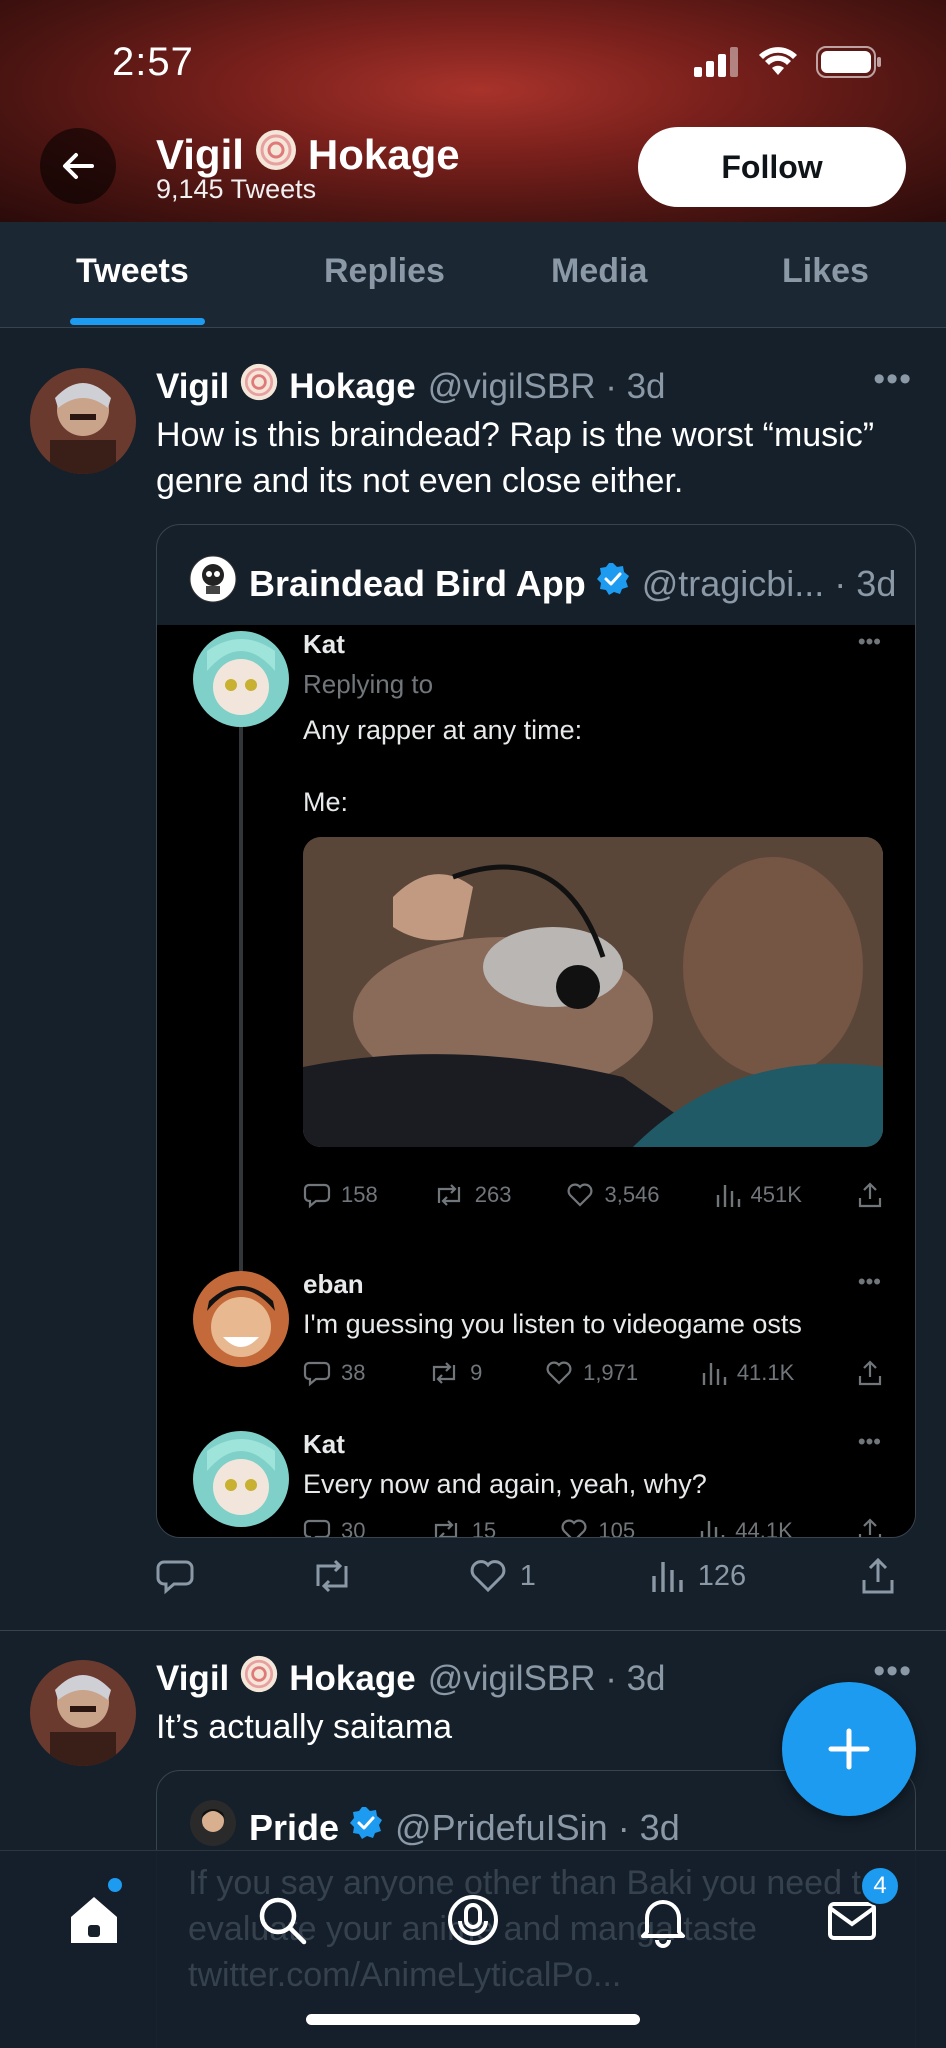  I want to click on share-stat, so click(870, 1195).